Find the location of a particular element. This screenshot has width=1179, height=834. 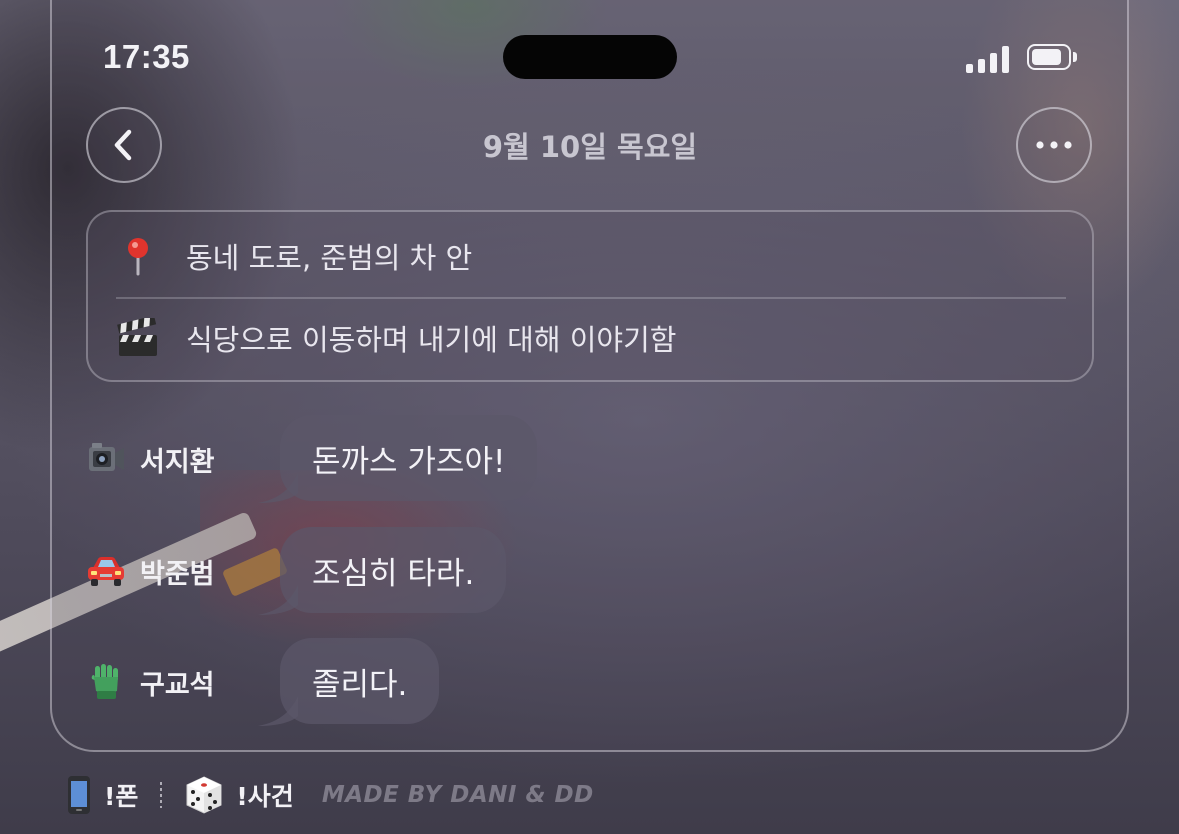

message-sender: 박준범 is located at coordinates (149, 571).